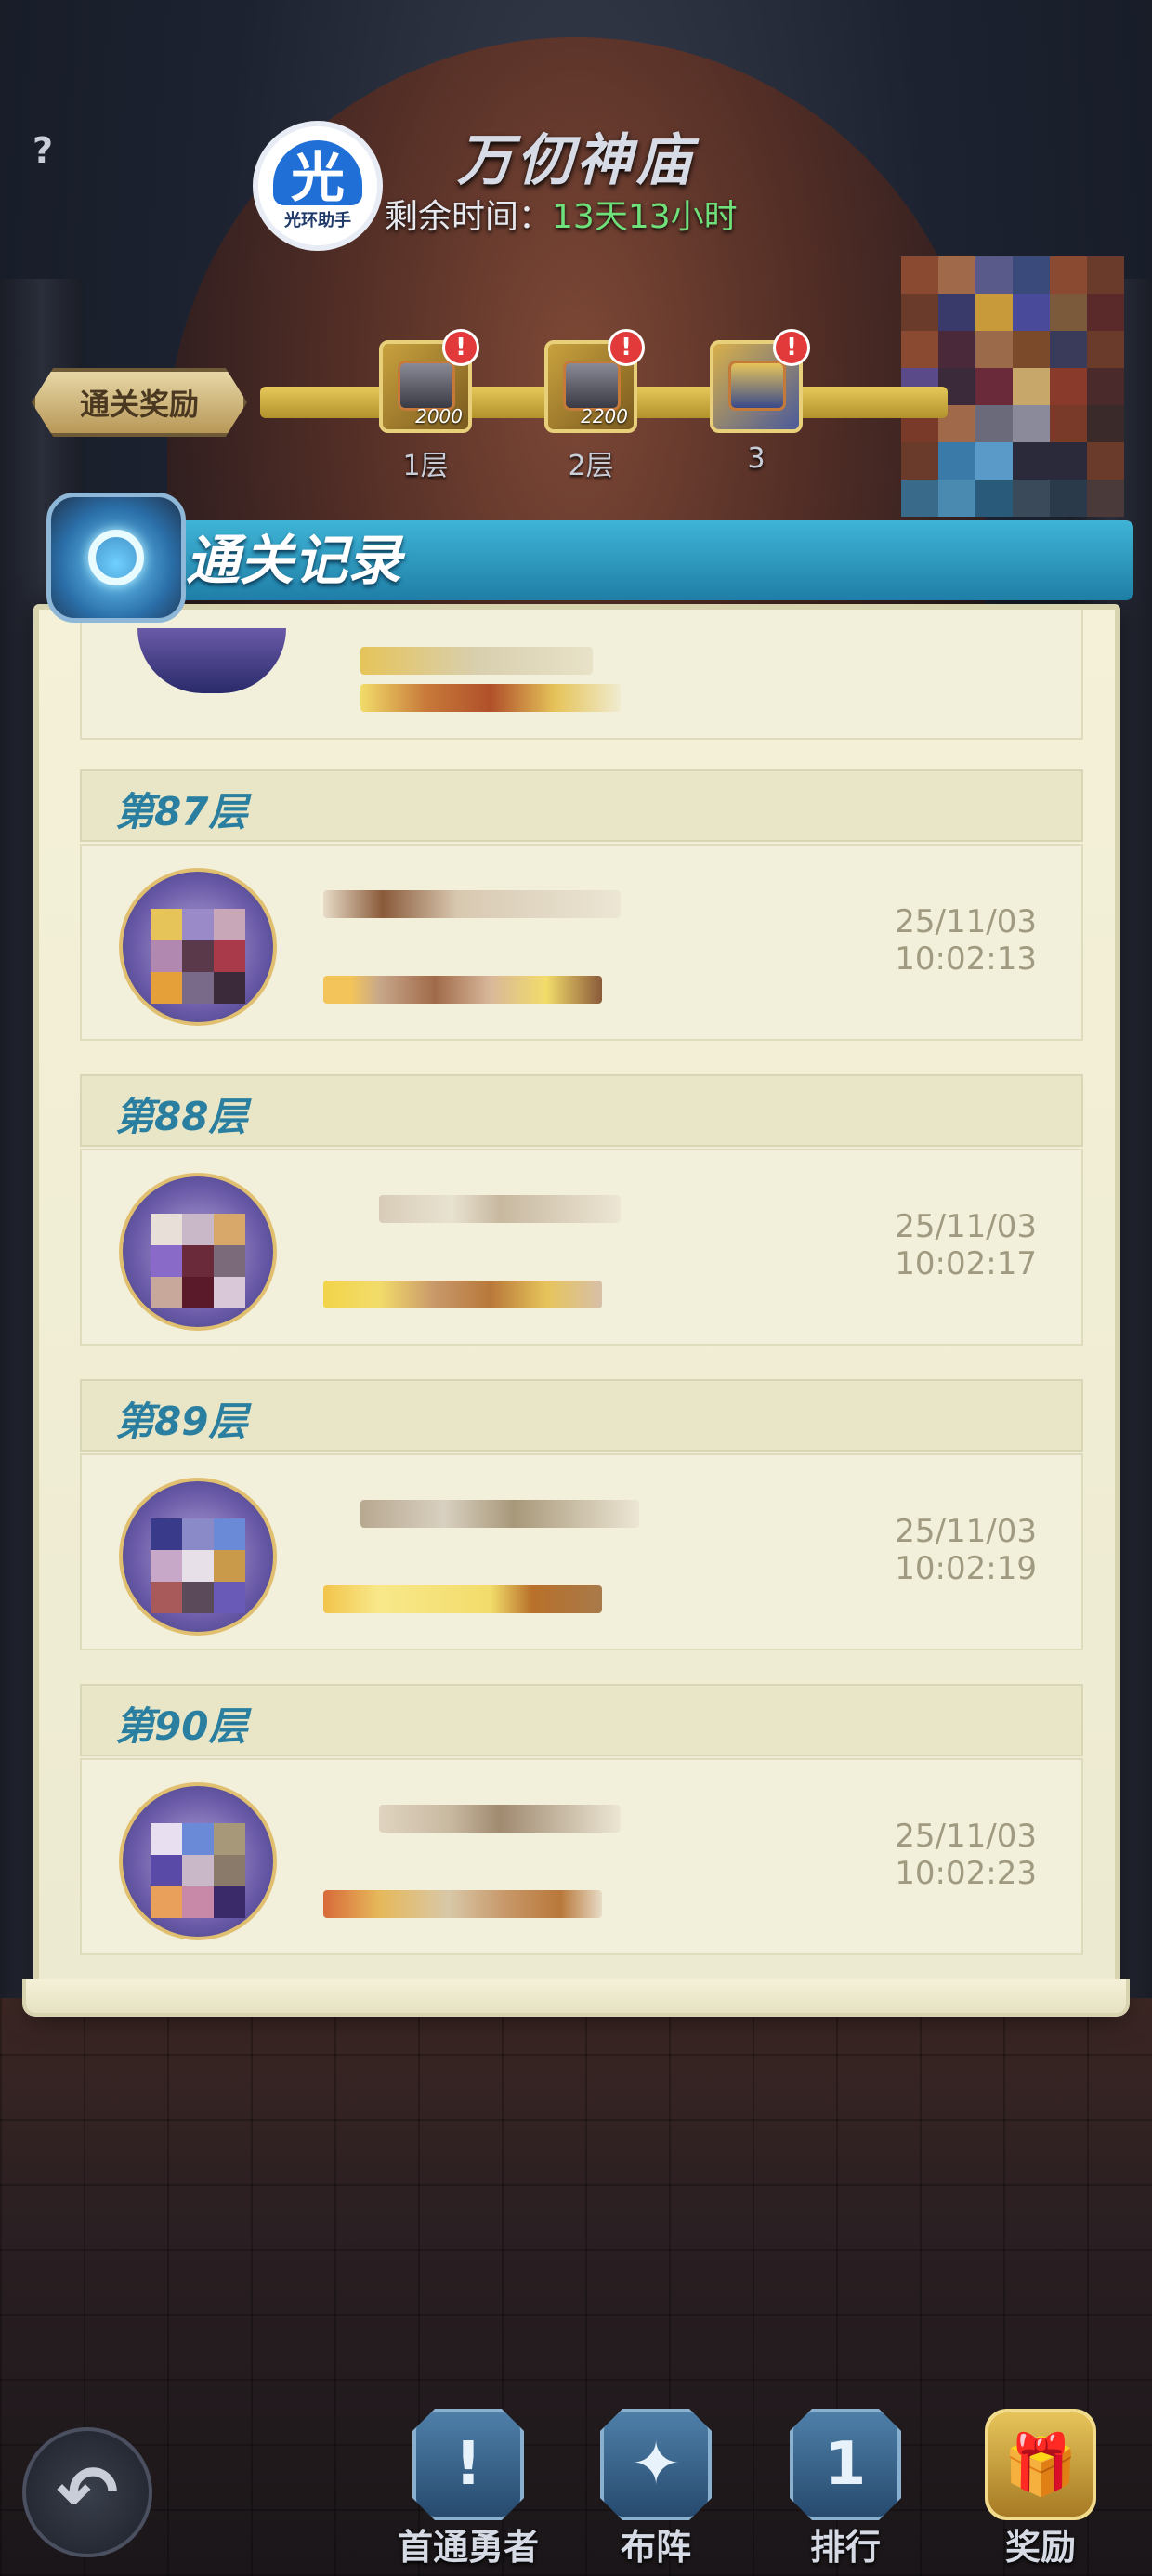 Image resolution: width=1152 pixels, height=2576 pixels. I want to click on nav-label: 奖励, so click(1040, 2547).